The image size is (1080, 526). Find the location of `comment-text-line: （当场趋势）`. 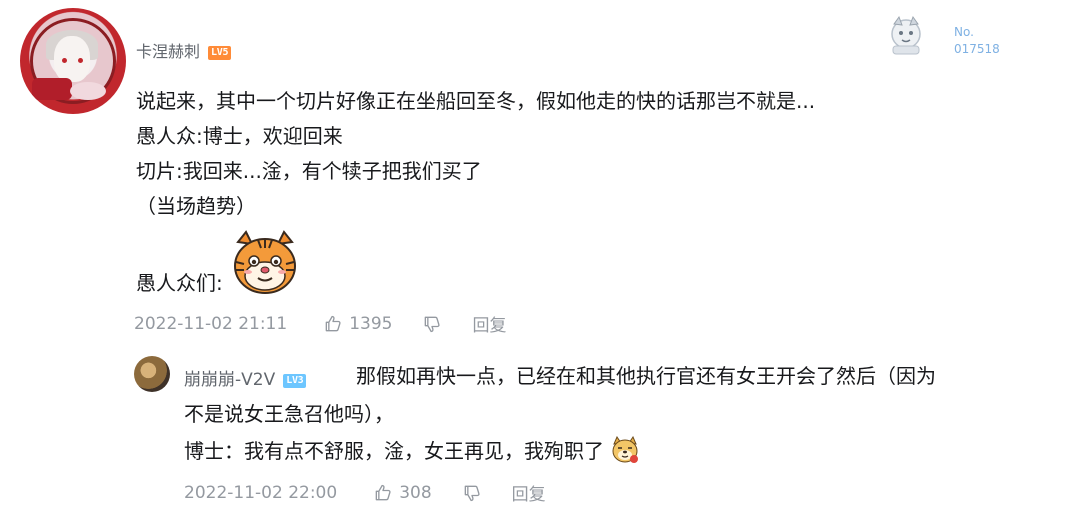

comment-text-line: （当场趋势） is located at coordinates (196, 206).